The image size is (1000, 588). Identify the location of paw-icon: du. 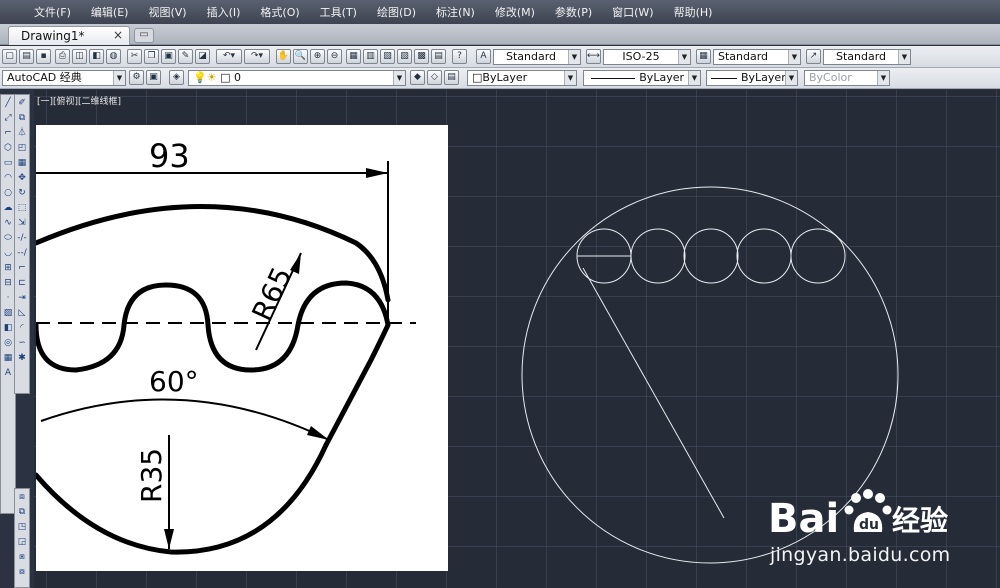
(868, 511).